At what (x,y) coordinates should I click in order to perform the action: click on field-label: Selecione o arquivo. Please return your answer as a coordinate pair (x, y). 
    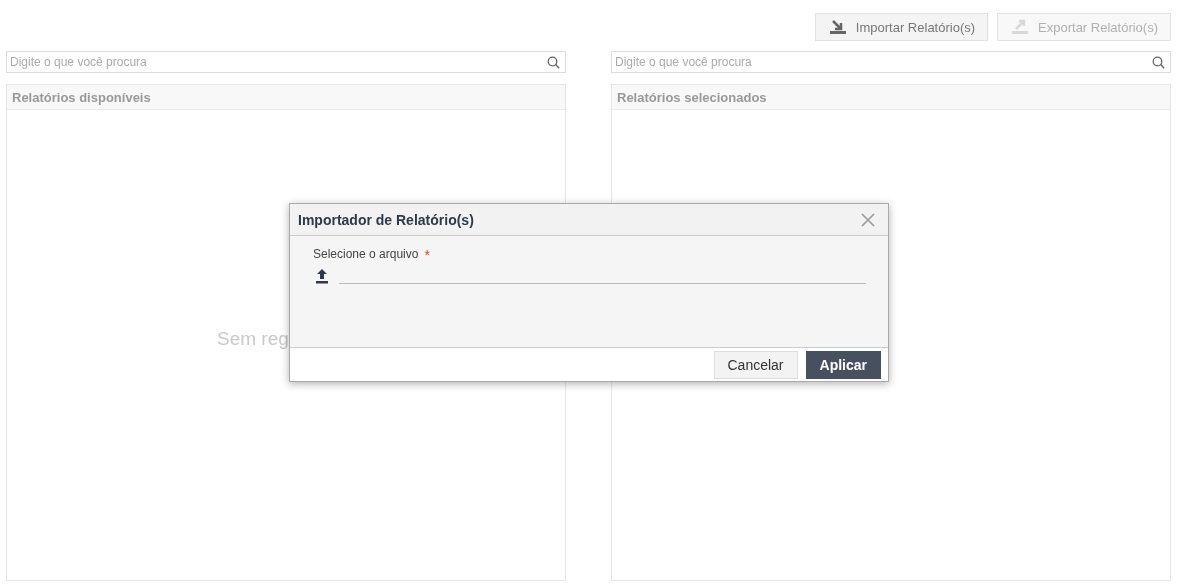
    Looking at the image, I should click on (366, 255).